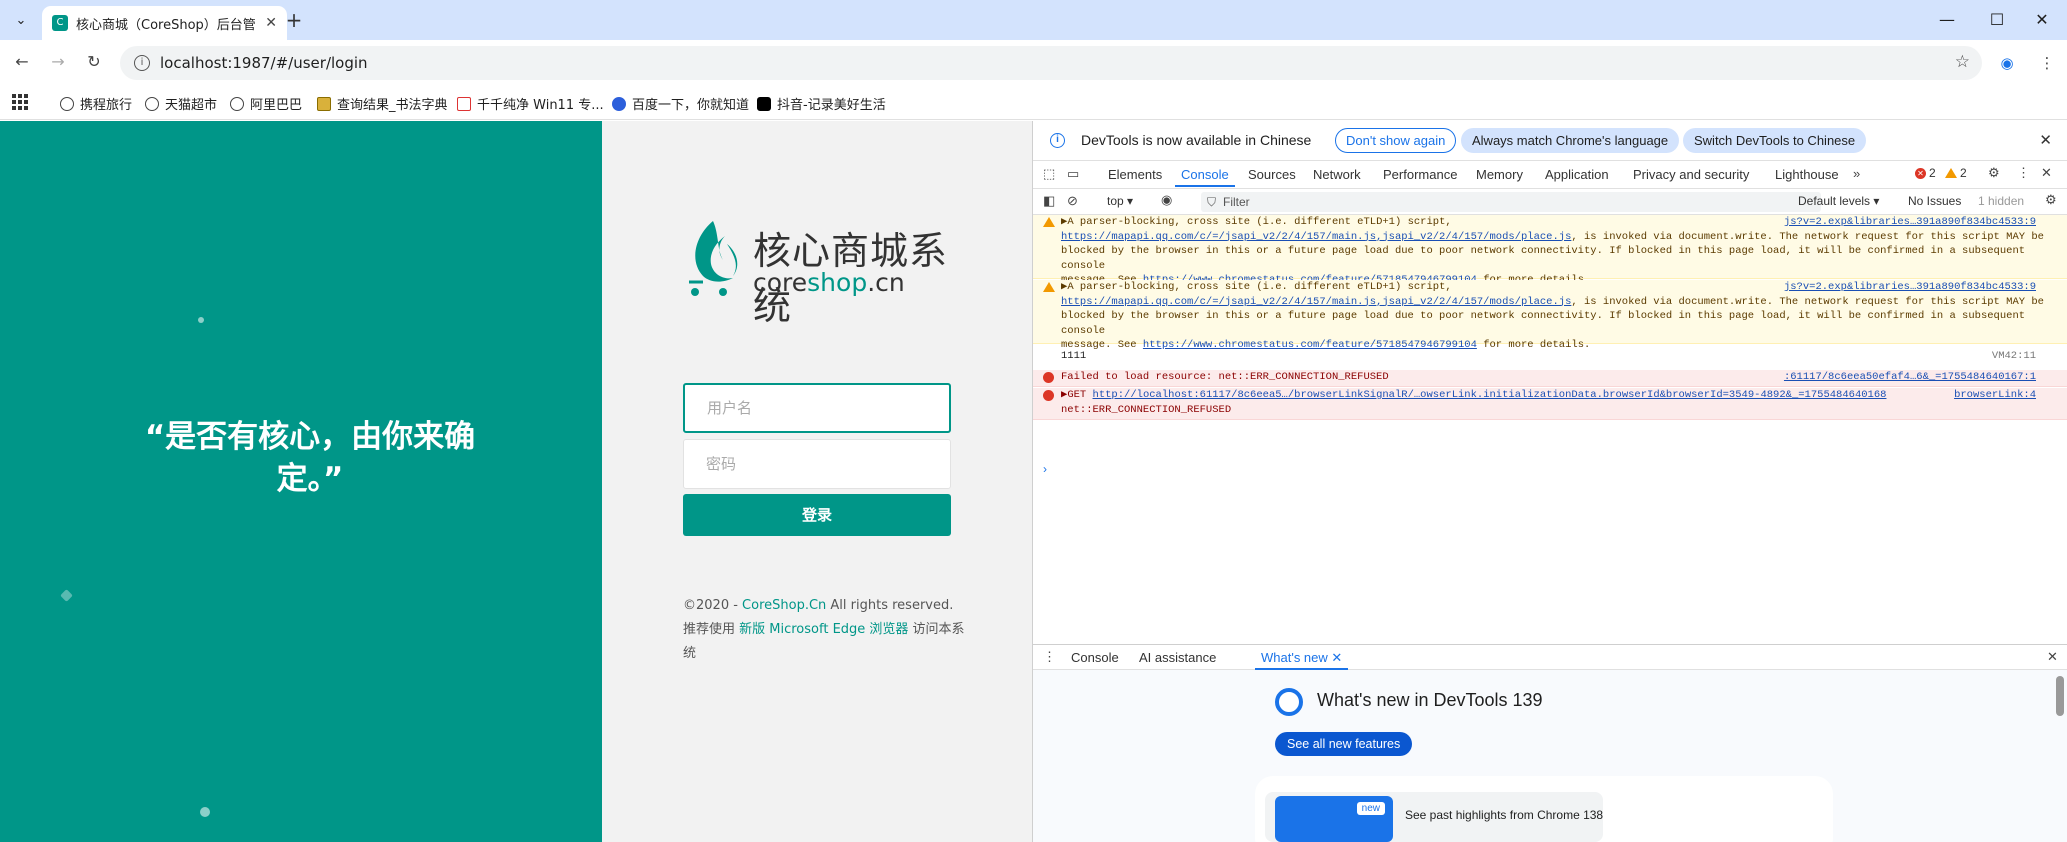  What do you see at coordinates (1925, 173) in the screenshot?
I see `error-count-badge: ✕ 2` at bounding box center [1925, 173].